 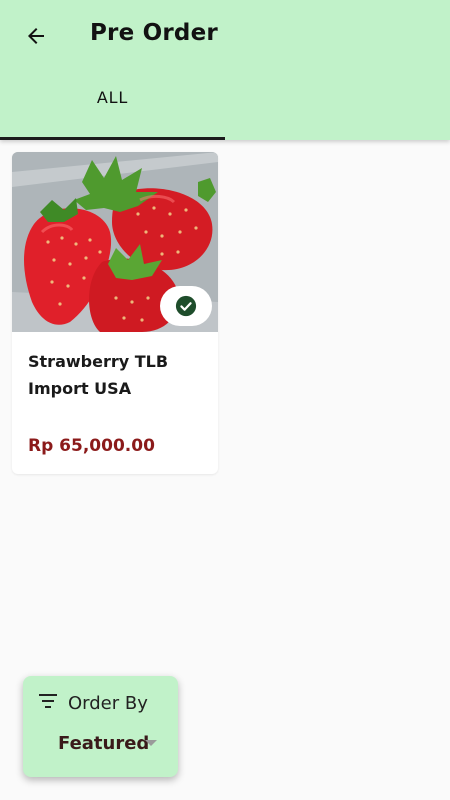 I want to click on back-button, so click(x=36, y=36).